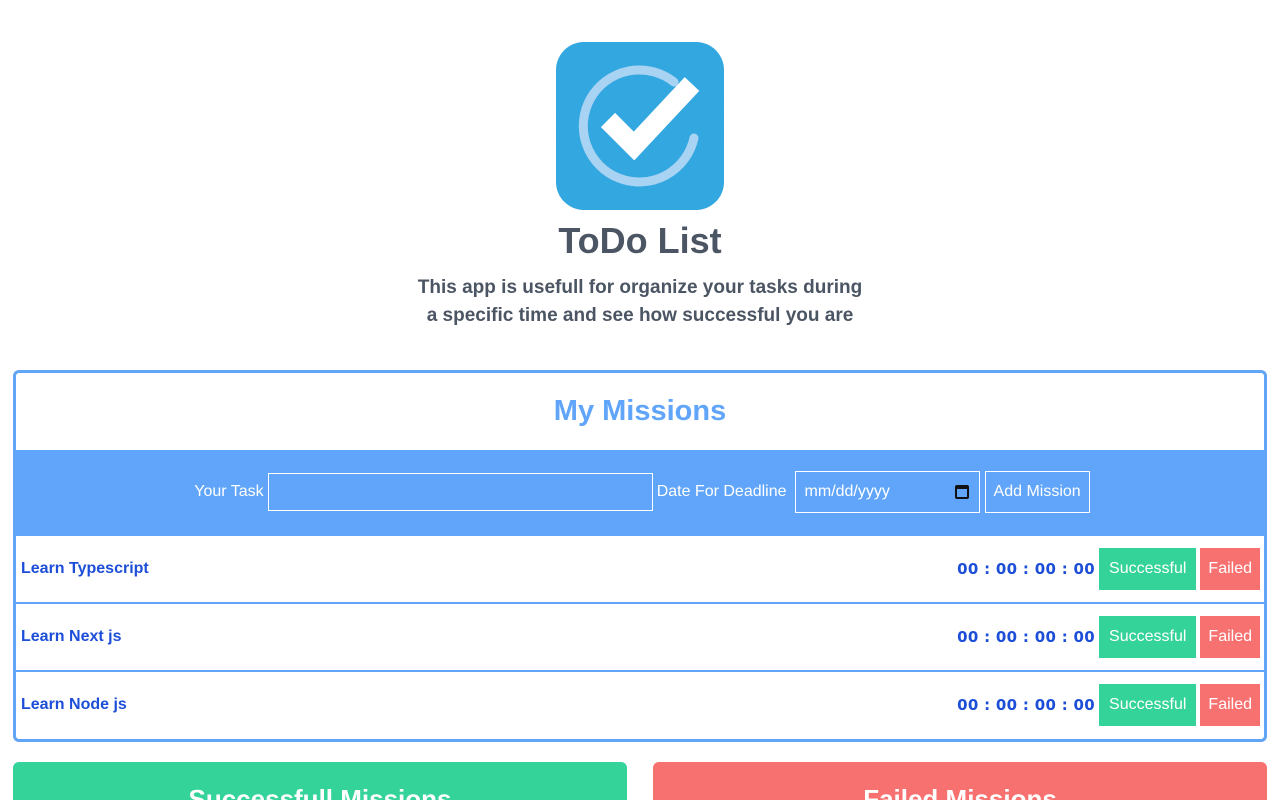 Image resolution: width=1280 pixels, height=800 pixels. I want to click on successful-missions-title: Successfull Missions, so click(320, 792).